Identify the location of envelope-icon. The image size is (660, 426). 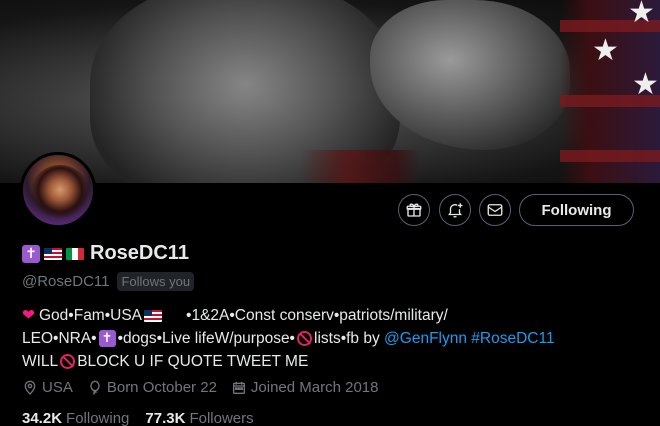
(495, 210).